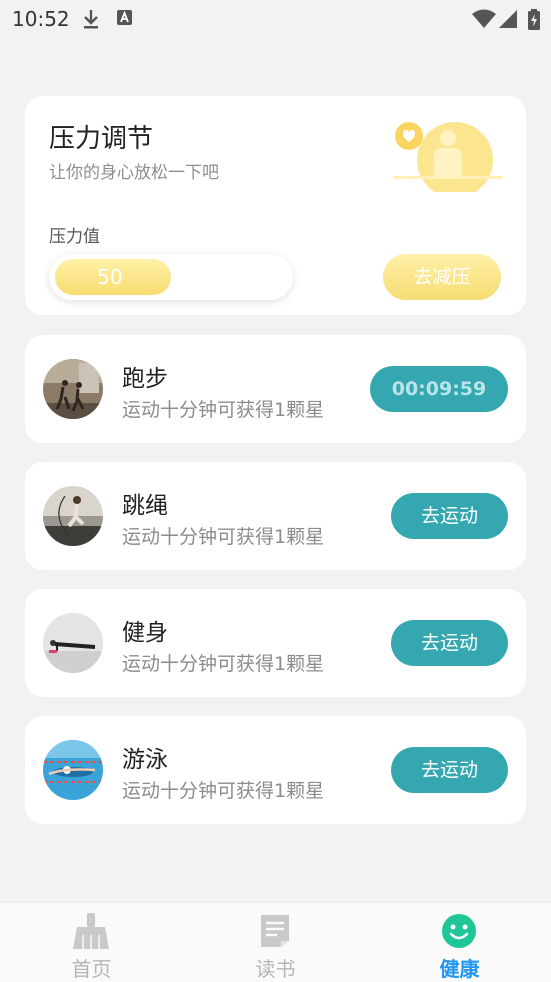 The image size is (551, 982). Describe the element at coordinates (145, 633) in the screenshot. I see `sport-name: 健身` at that location.